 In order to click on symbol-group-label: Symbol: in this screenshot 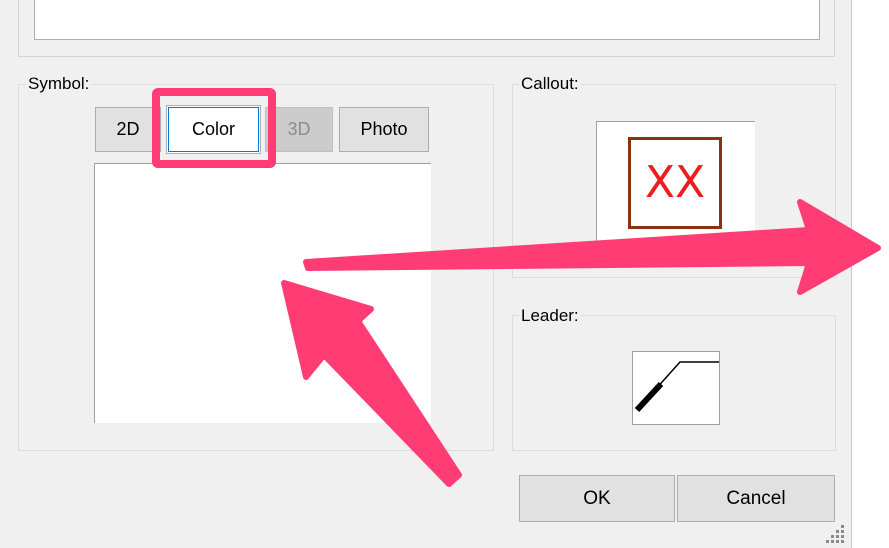, I will do `click(59, 84)`.